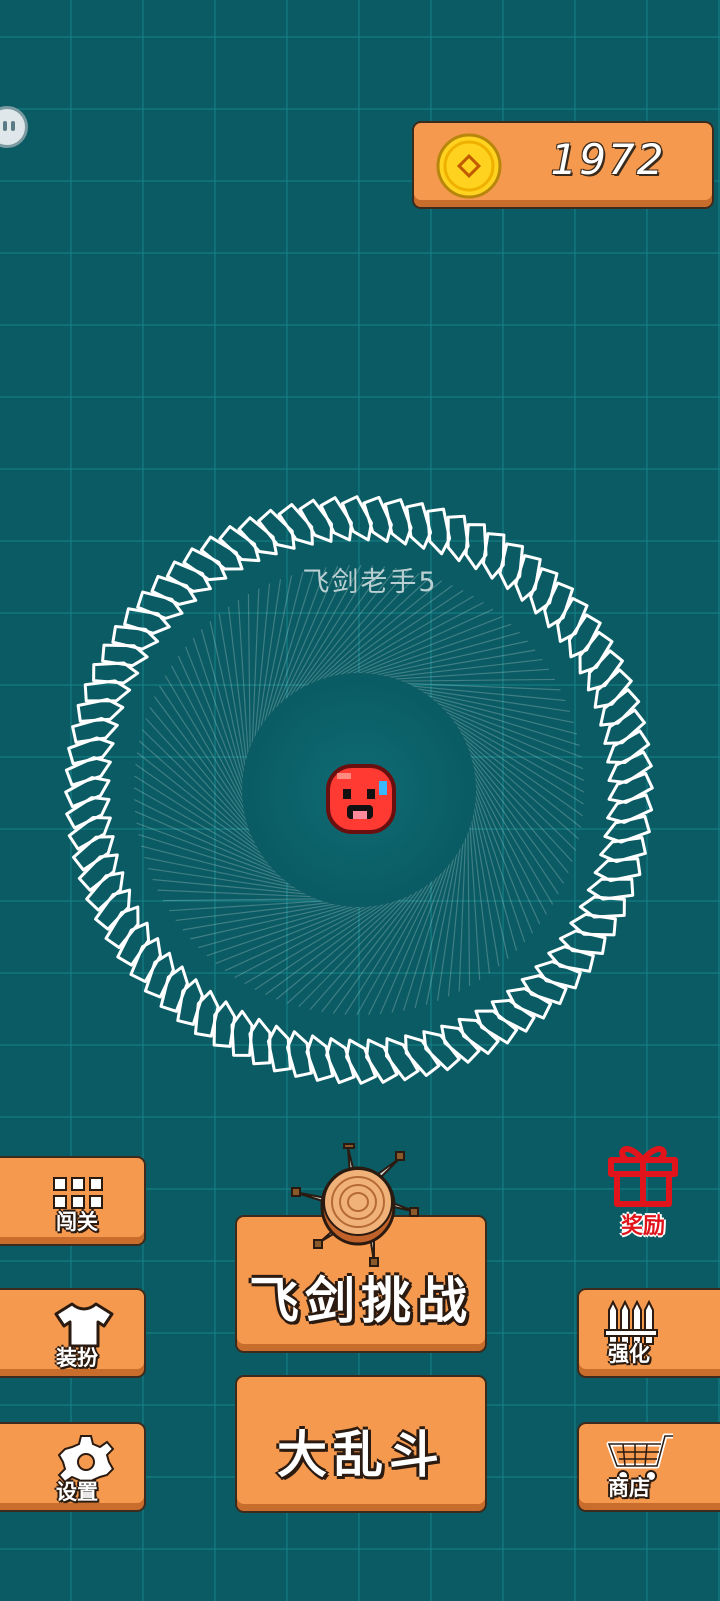 Image resolution: width=720 pixels, height=1601 pixels. I want to click on reward-label: 奖励, so click(642, 1226).